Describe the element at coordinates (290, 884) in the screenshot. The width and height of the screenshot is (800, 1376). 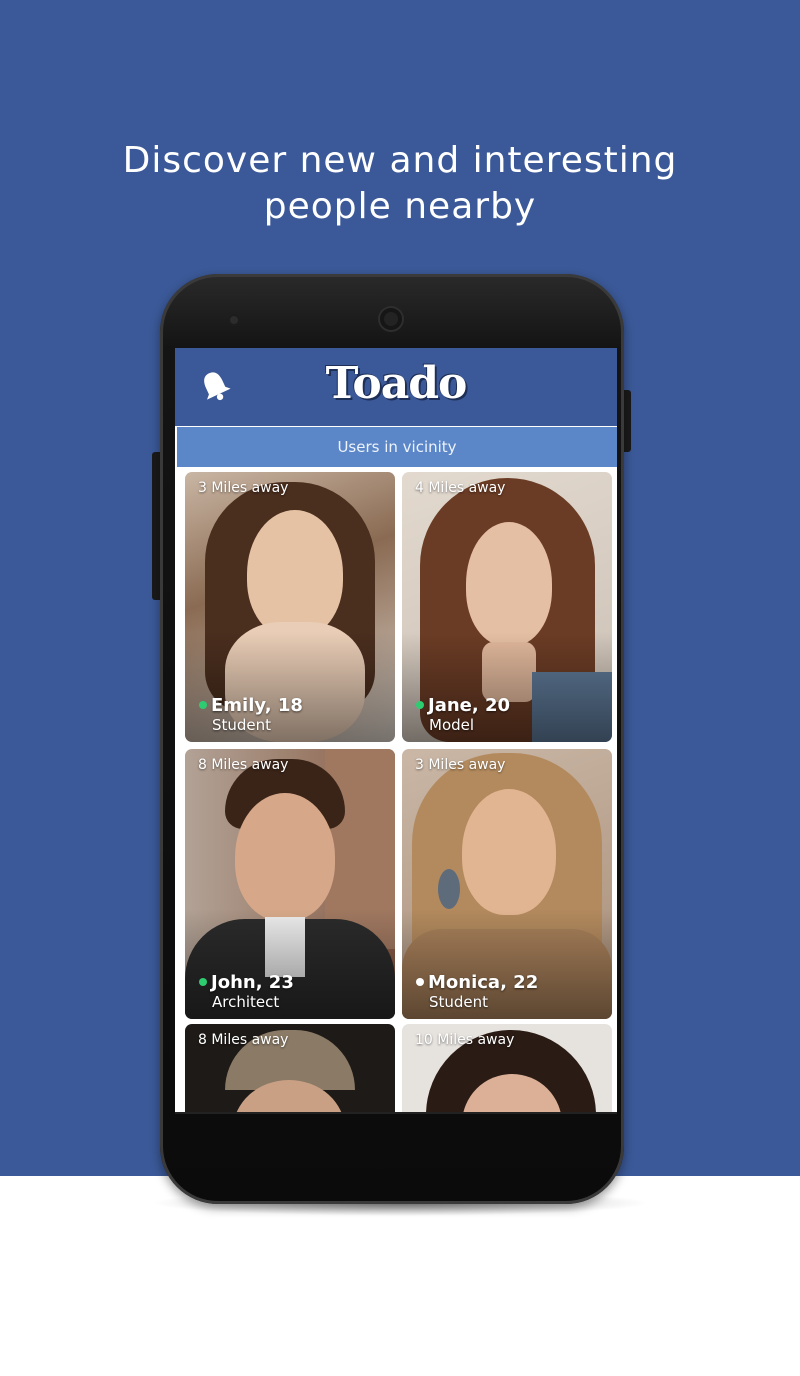
I see `user-card: 8 Miles away John, 23 Architect` at that location.